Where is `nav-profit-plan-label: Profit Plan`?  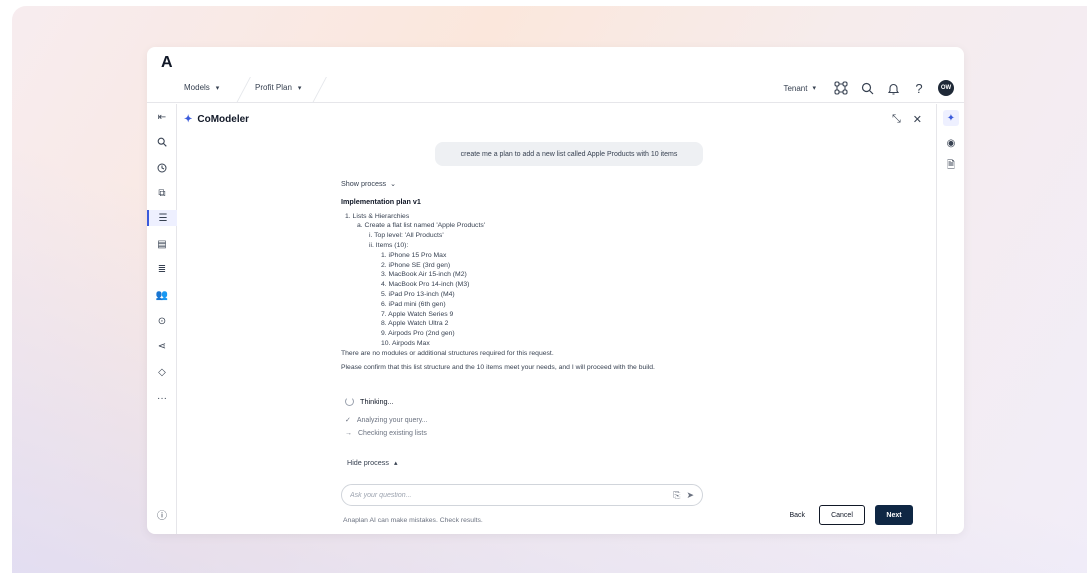
nav-profit-plan-label: Profit Plan is located at coordinates (273, 87).